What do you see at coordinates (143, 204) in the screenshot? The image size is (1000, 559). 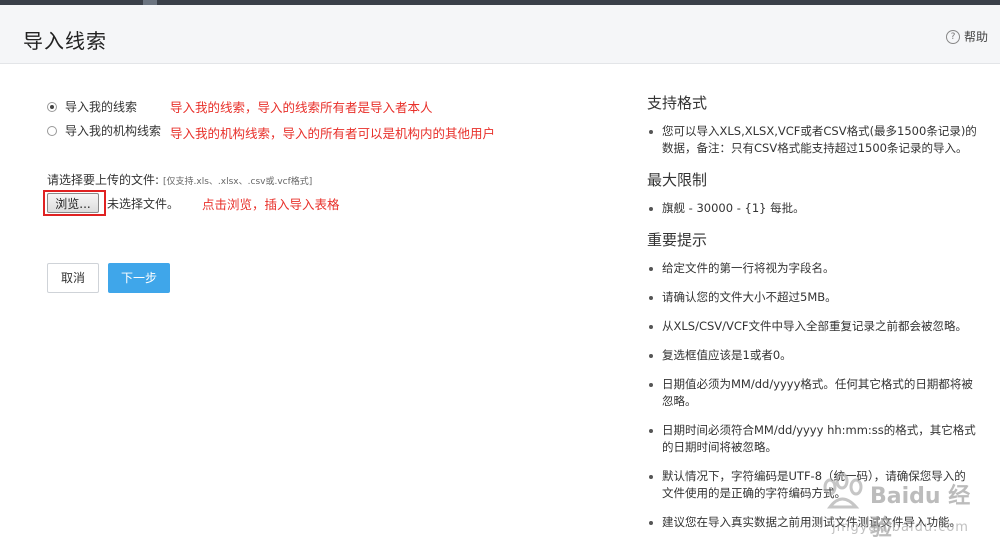 I see `no-file-selected-text: 未选择文件。` at bounding box center [143, 204].